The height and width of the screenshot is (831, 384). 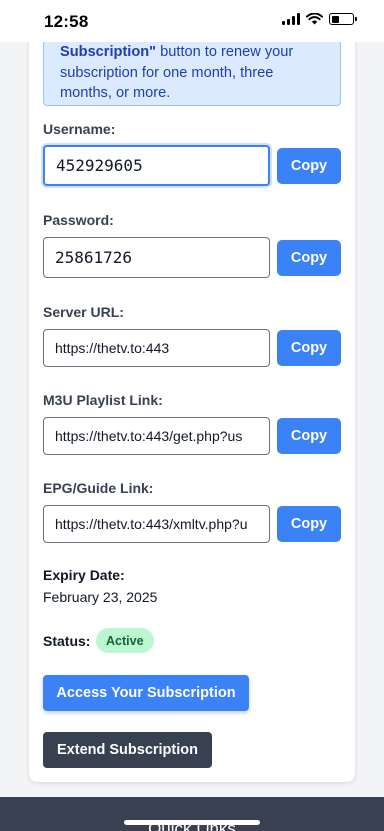 I want to click on home-indicator, so click(x=192, y=822).